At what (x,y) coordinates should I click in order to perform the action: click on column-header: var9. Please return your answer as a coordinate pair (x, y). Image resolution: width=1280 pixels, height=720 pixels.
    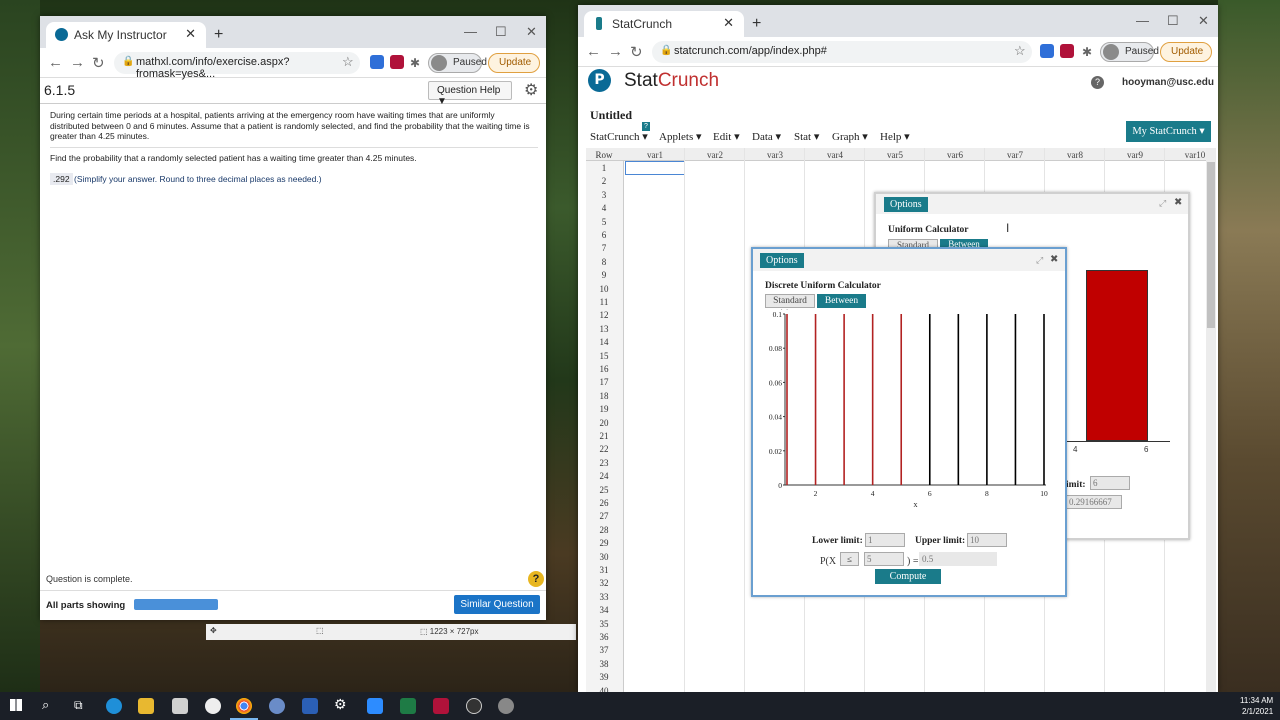
    Looking at the image, I should click on (1135, 155).